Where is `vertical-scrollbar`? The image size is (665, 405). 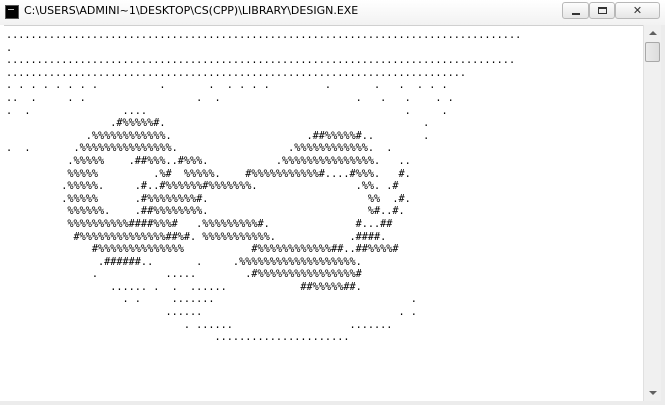
vertical-scrollbar is located at coordinates (652, 213).